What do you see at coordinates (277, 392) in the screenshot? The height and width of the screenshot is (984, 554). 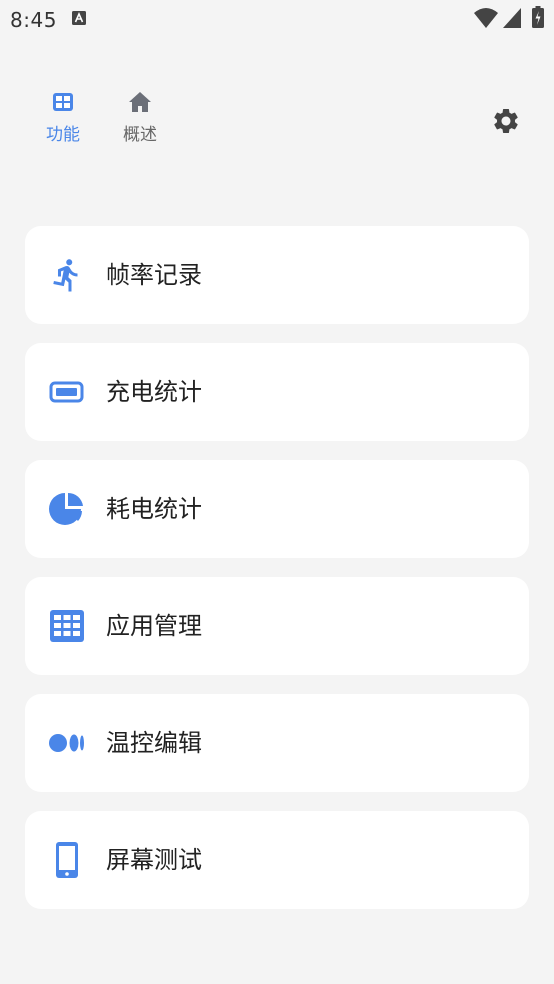 I see `menu-item-charging-stats: 充电统计` at bounding box center [277, 392].